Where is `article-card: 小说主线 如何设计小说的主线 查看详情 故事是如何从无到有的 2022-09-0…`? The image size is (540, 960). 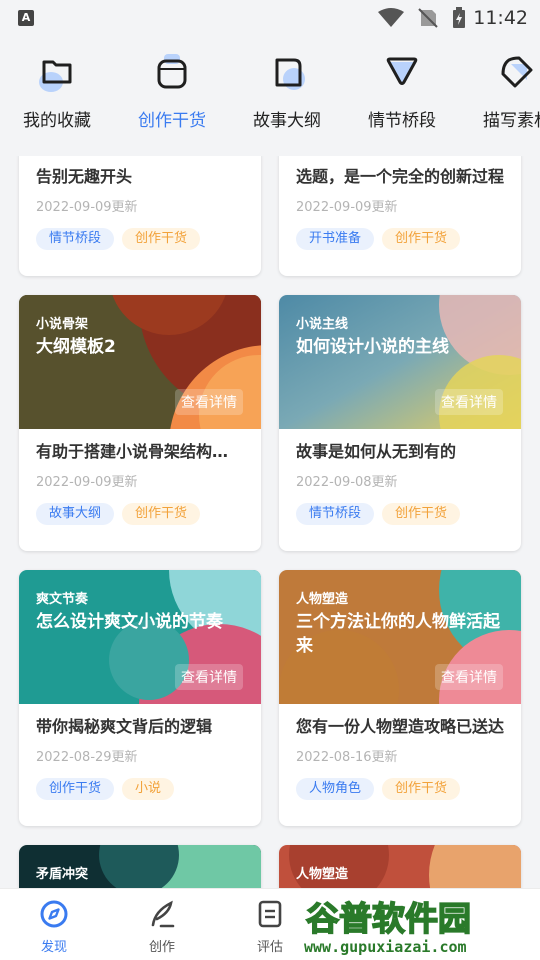 article-card: 小说主线 如何设计小说的主线 查看详情 故事是如何从无到有的 2022-09-0… is located at coordinates (400, 423).